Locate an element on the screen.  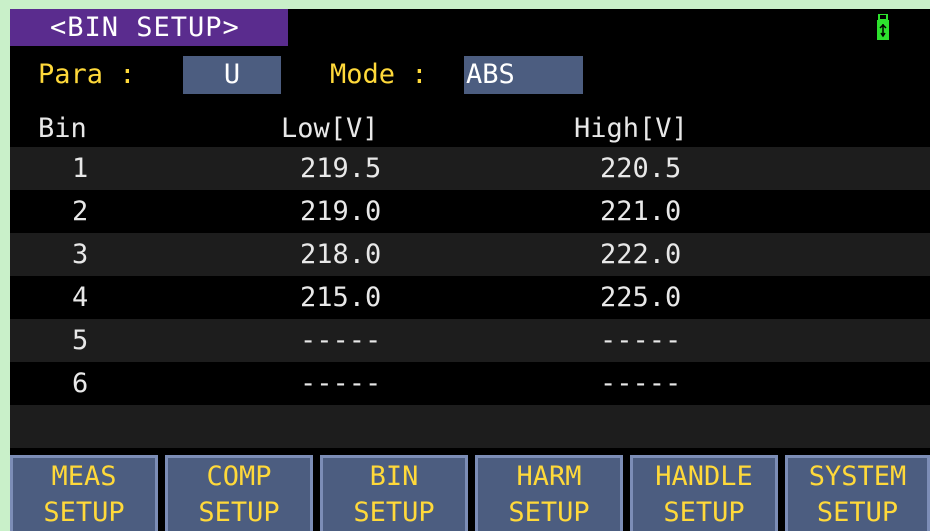
meas-setup-button: MEAS SETUP is located at coordinates (84, 493).